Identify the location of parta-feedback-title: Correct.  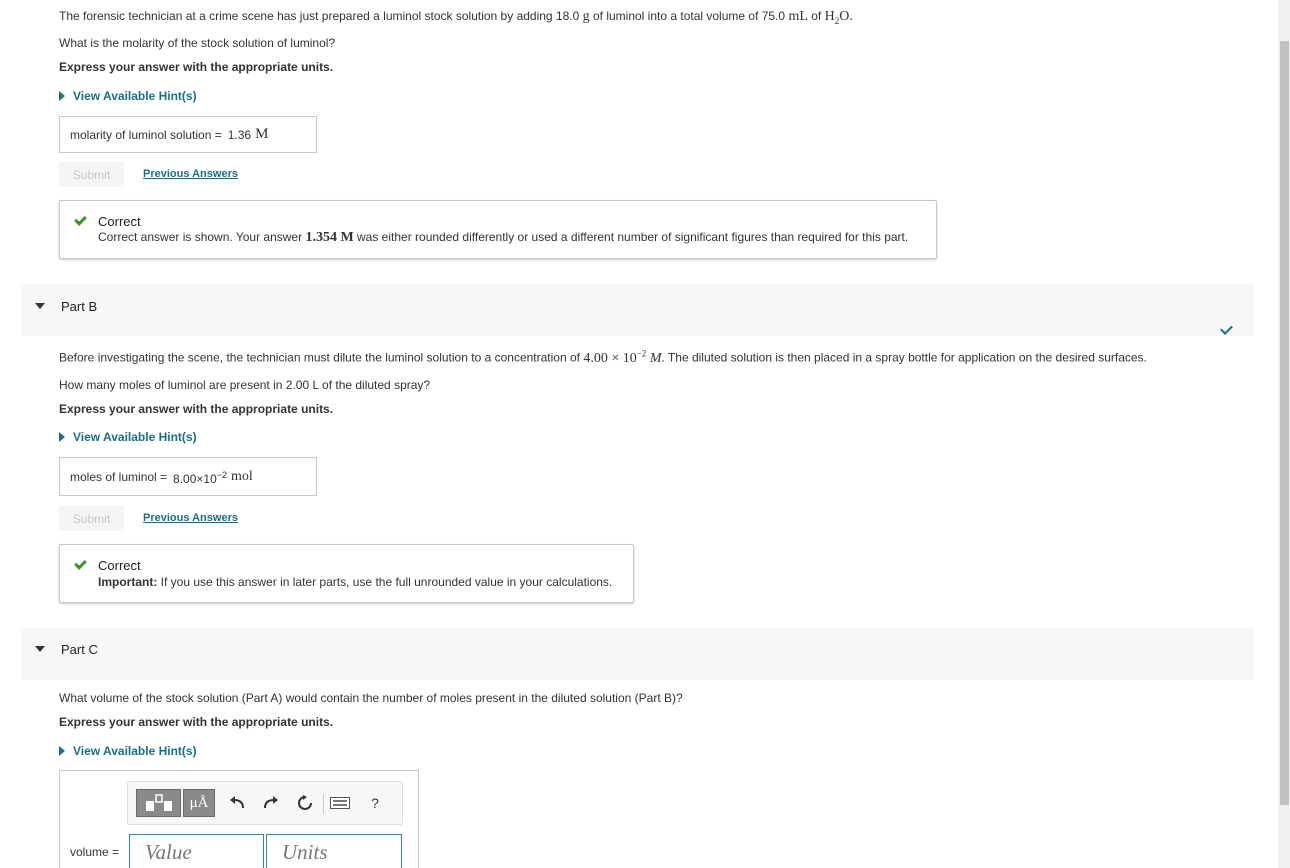
(119, 221).